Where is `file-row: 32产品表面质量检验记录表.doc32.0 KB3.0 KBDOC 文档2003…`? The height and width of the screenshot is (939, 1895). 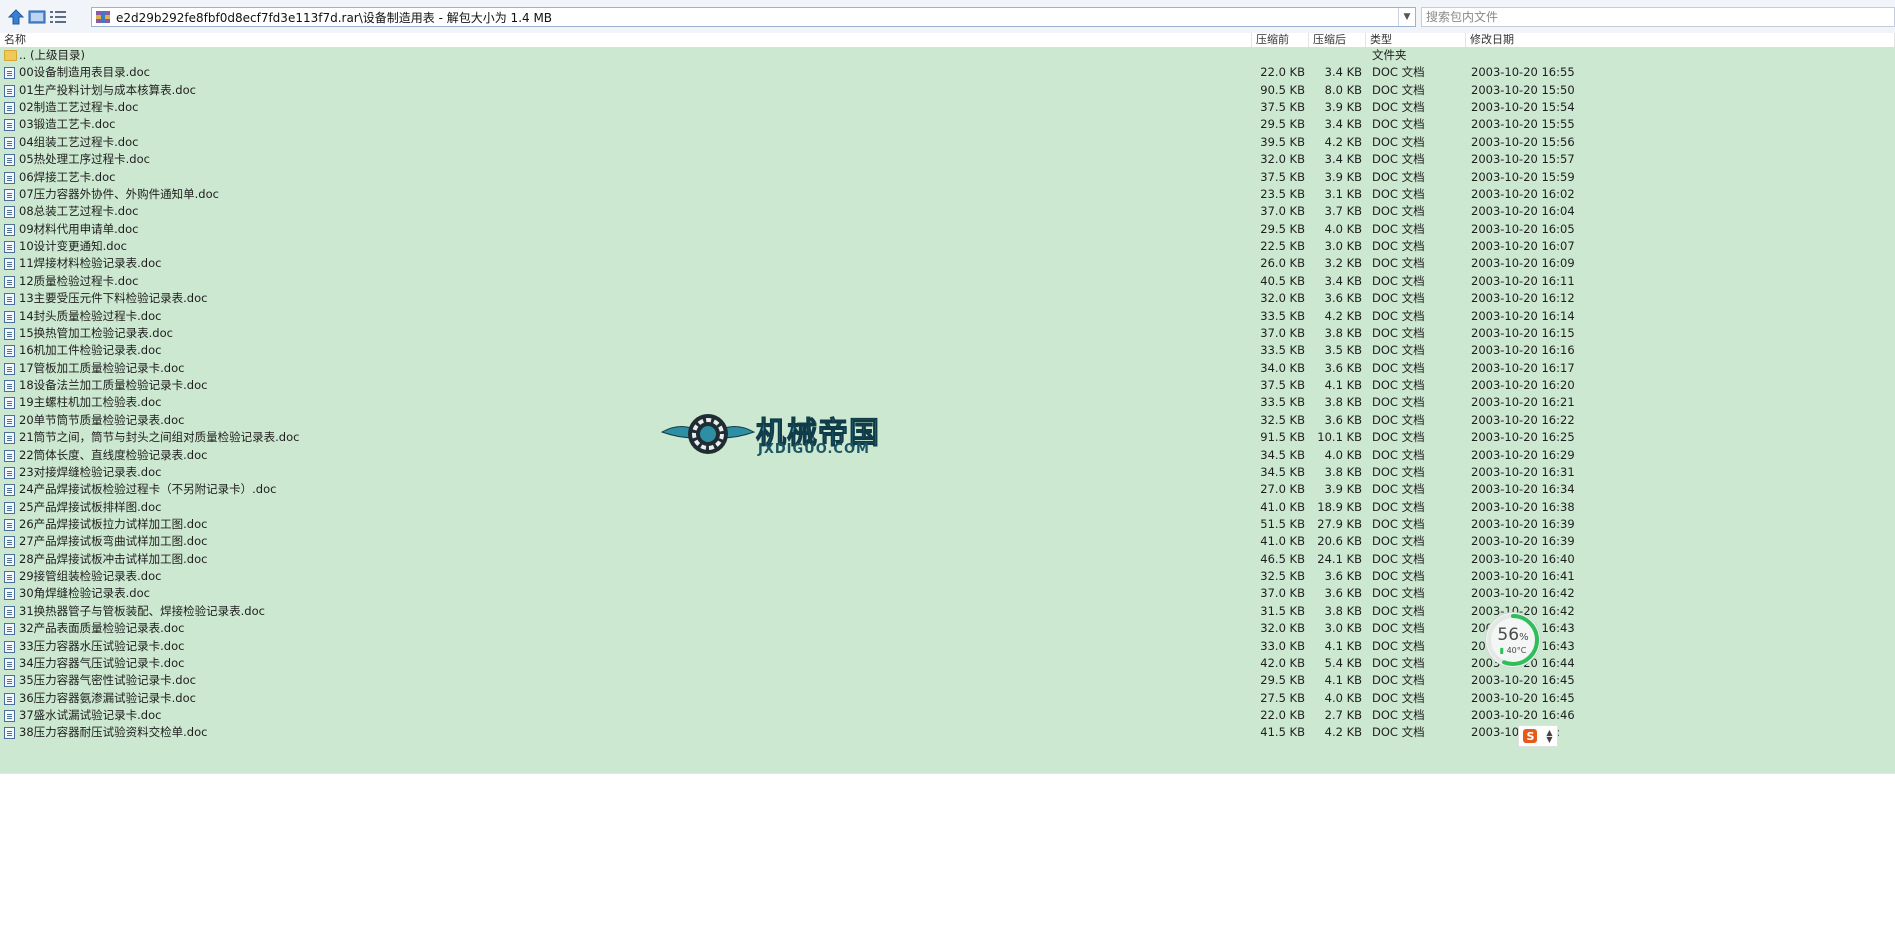 file-row: 32产品表面质量检验记录表.doc32.0 KB3.0 KBDOC 文档2003… is located at coordinates (947, 628).